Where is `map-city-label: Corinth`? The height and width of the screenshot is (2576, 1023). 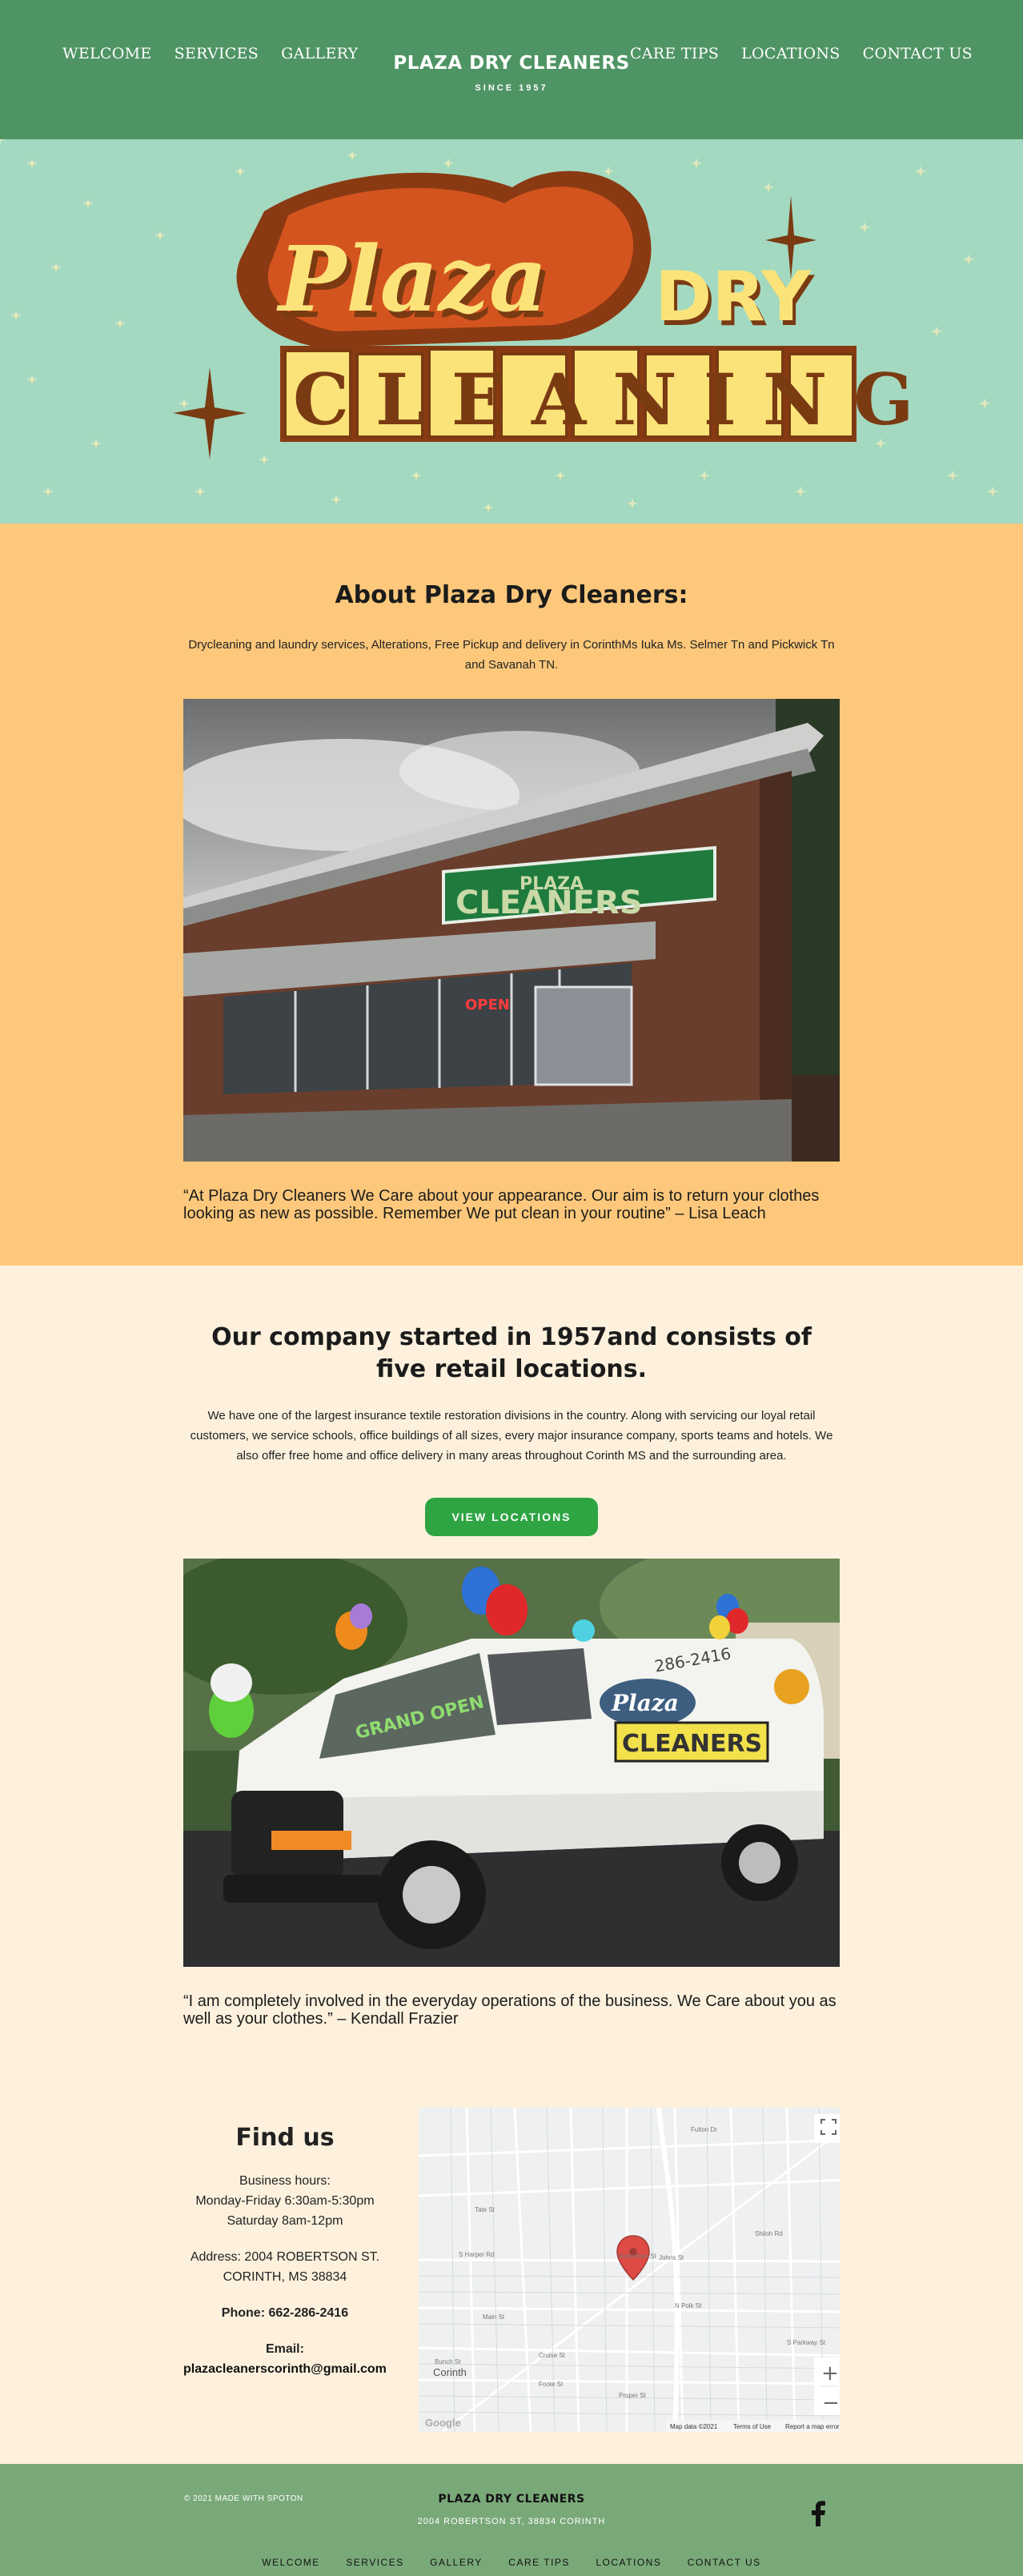 map-city-label: Corinth is located at coordinates (450, 2372).